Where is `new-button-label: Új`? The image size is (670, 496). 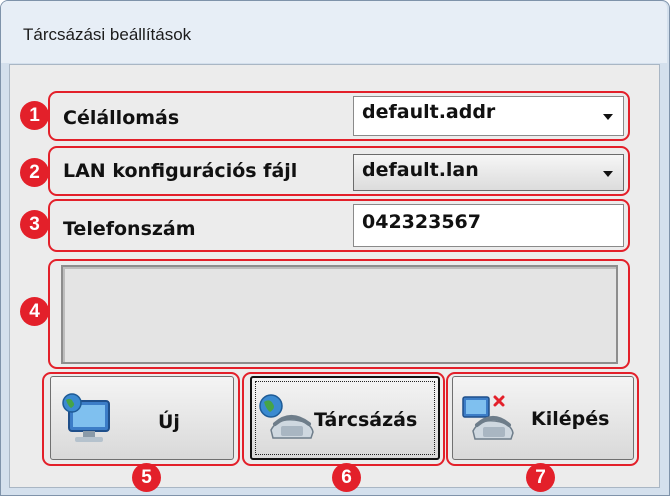
new-button-label: Új is located at coordinates (169, 422).